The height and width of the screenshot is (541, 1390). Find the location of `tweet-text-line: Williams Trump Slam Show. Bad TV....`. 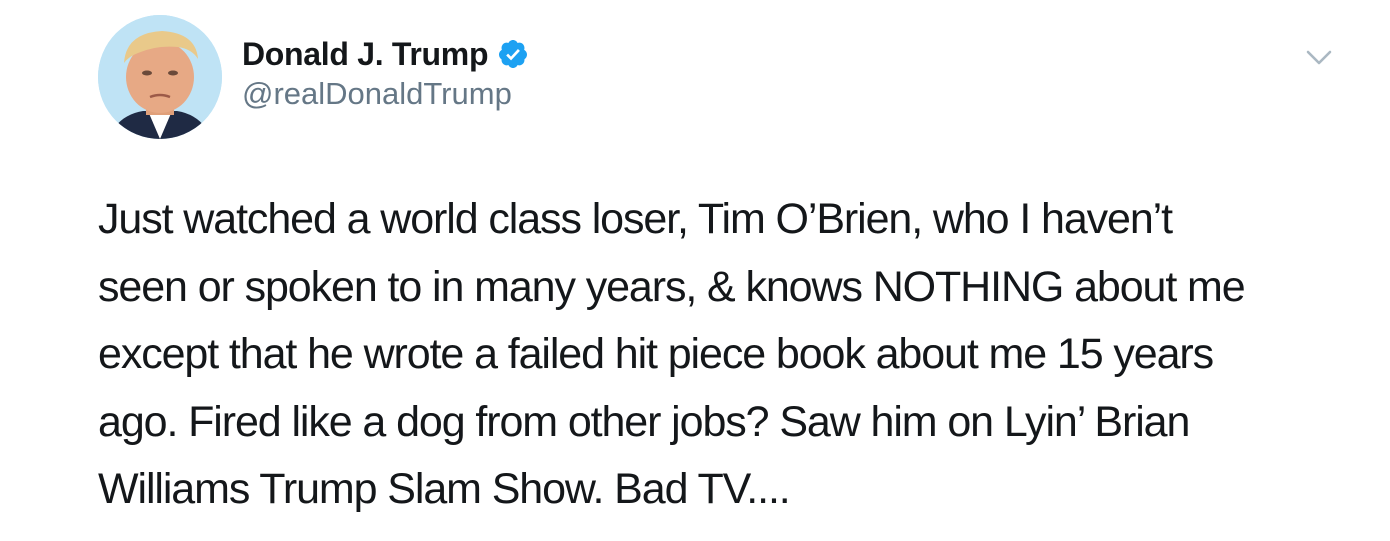

tweet-text-line: Williams Trump Slam Show. Bad TV.... is located at coordinates (444, 489).